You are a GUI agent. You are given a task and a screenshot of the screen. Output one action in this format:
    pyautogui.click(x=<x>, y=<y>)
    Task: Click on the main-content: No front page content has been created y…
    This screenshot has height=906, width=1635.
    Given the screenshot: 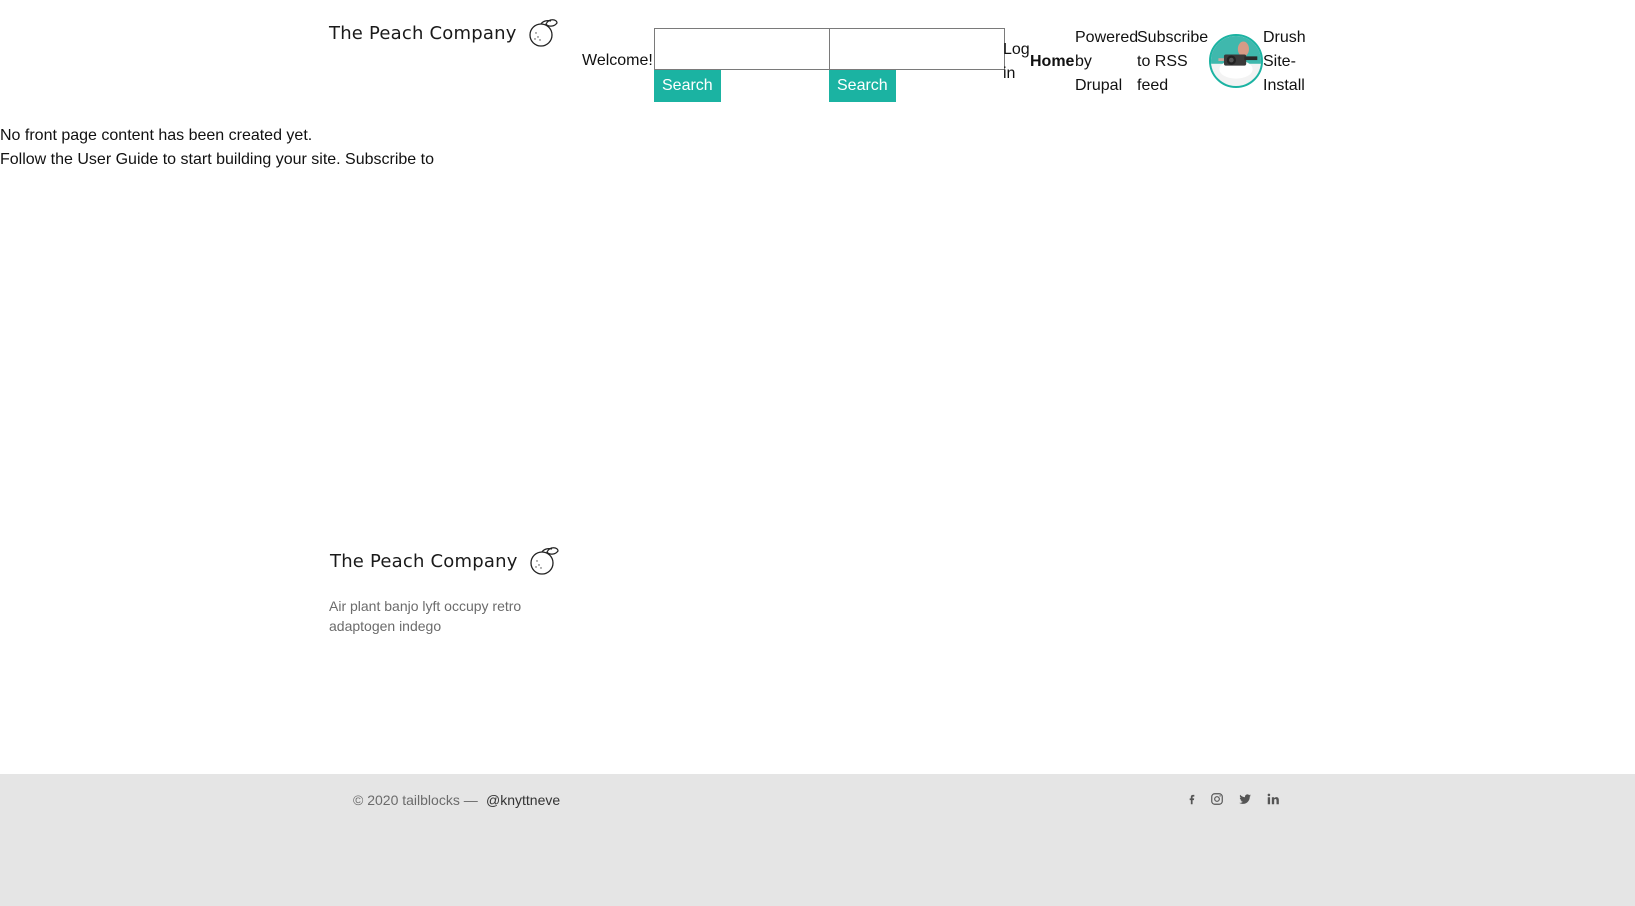 What is the action you would take?
    pyautogui.click(x=217, y=148)
    